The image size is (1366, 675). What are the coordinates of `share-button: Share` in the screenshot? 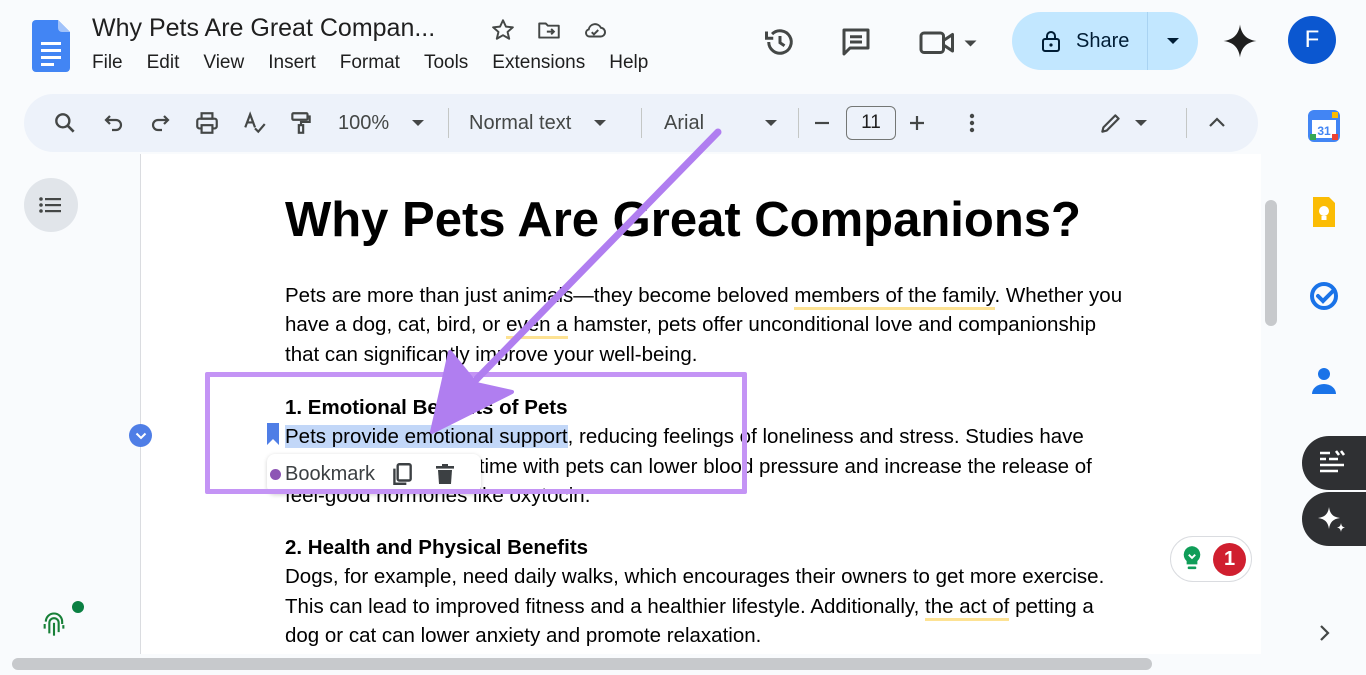 It's located at (1080, 41).